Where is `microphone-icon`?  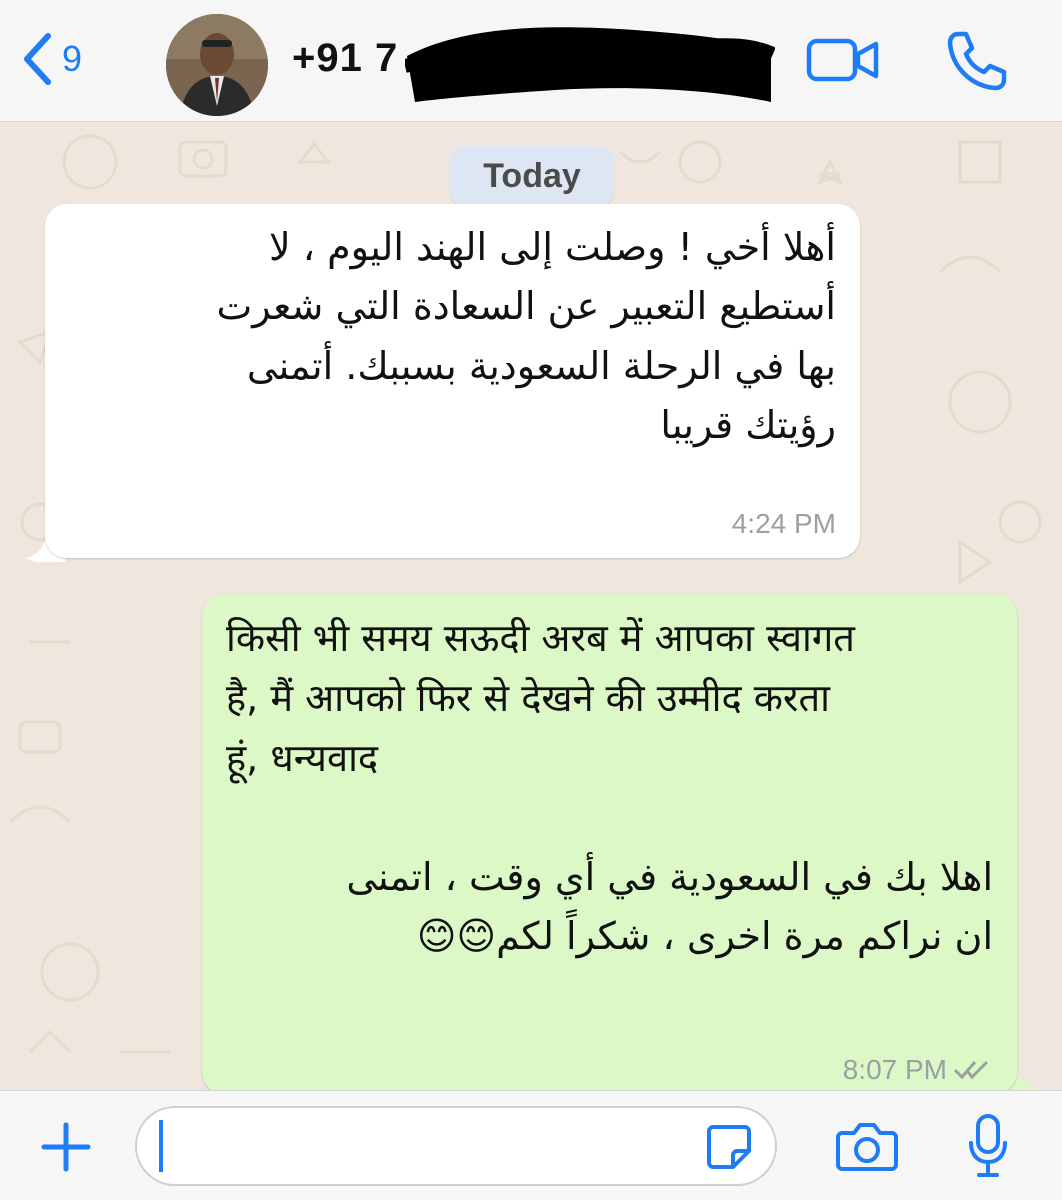 microphone-icon is located at coordinates (988, 1148).